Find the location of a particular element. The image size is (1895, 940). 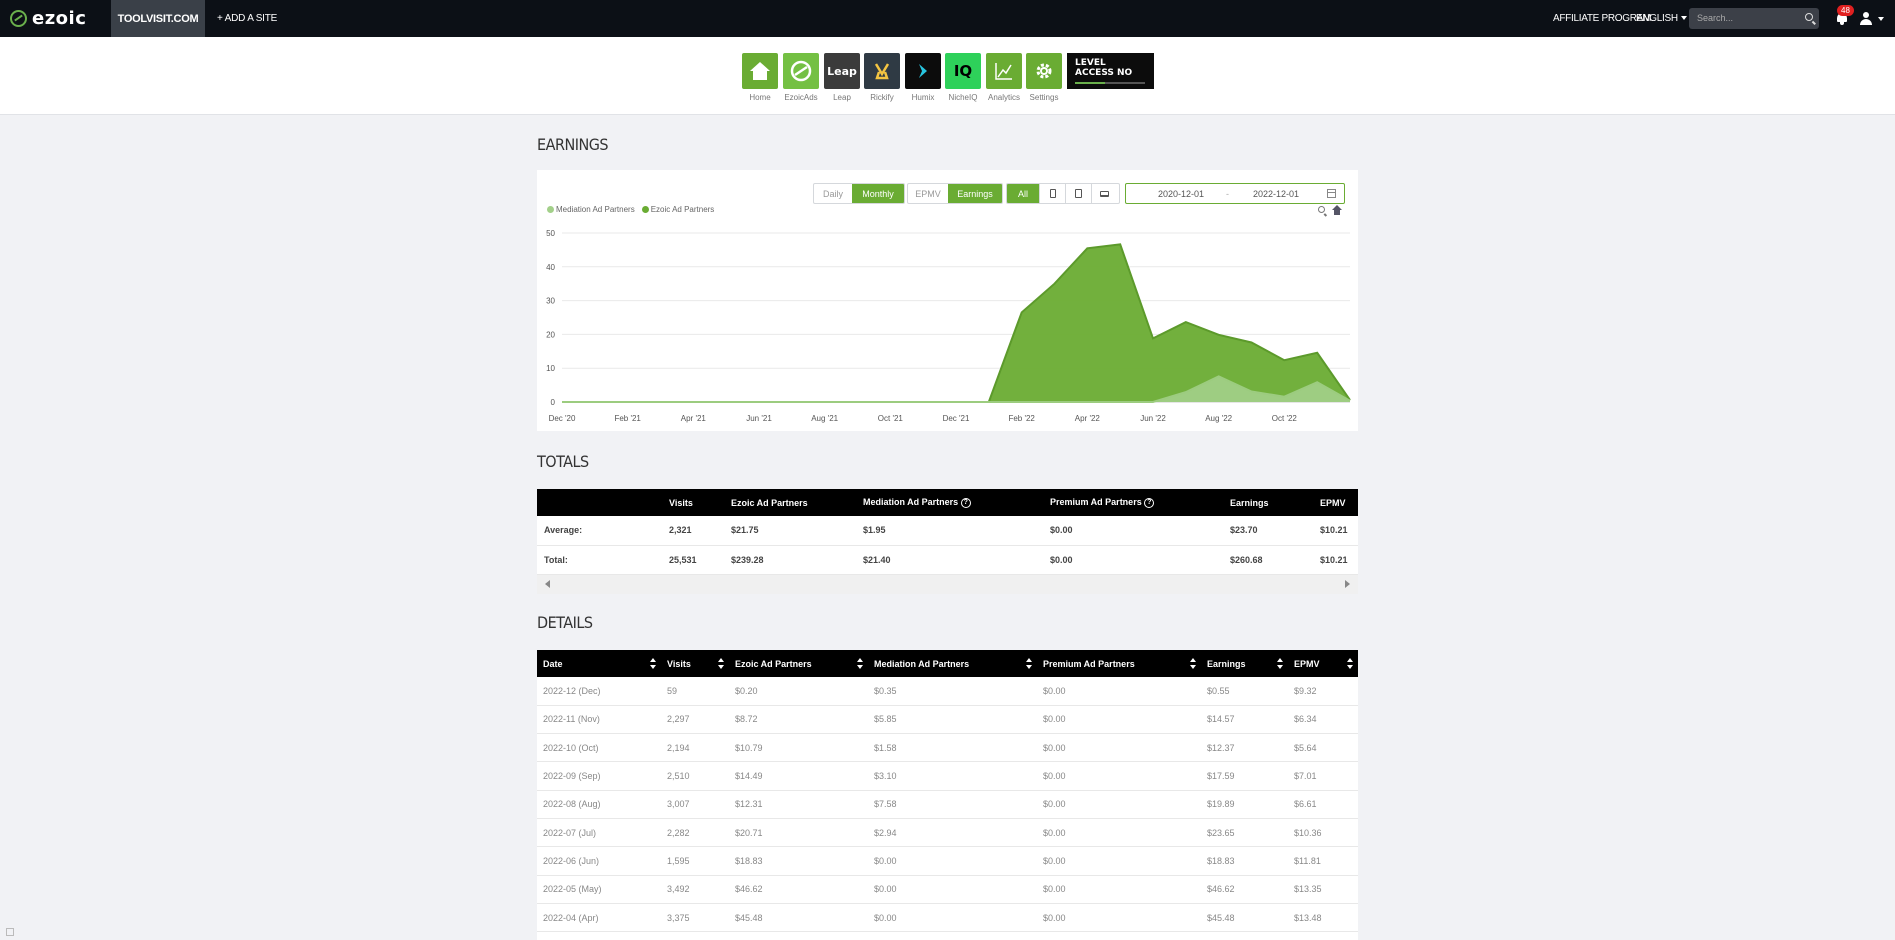

cell: 2022-07 (Jul) is located at coordinates (599, 833).